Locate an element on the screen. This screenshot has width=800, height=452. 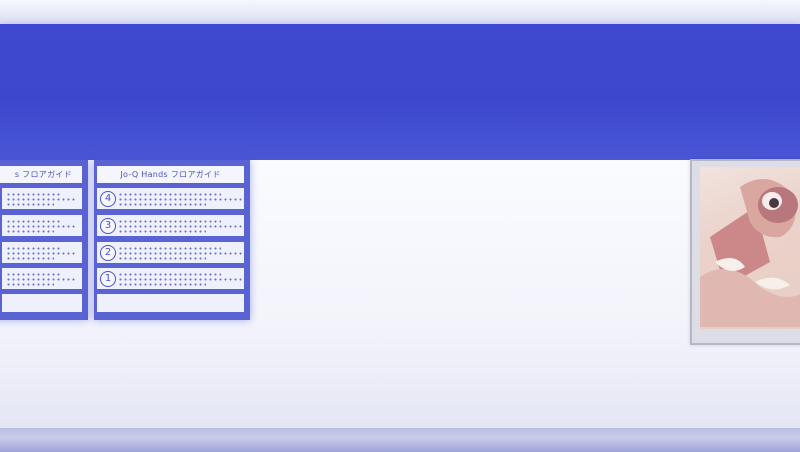
floor-number-badge: 2 is located at coordinates (108, 253).